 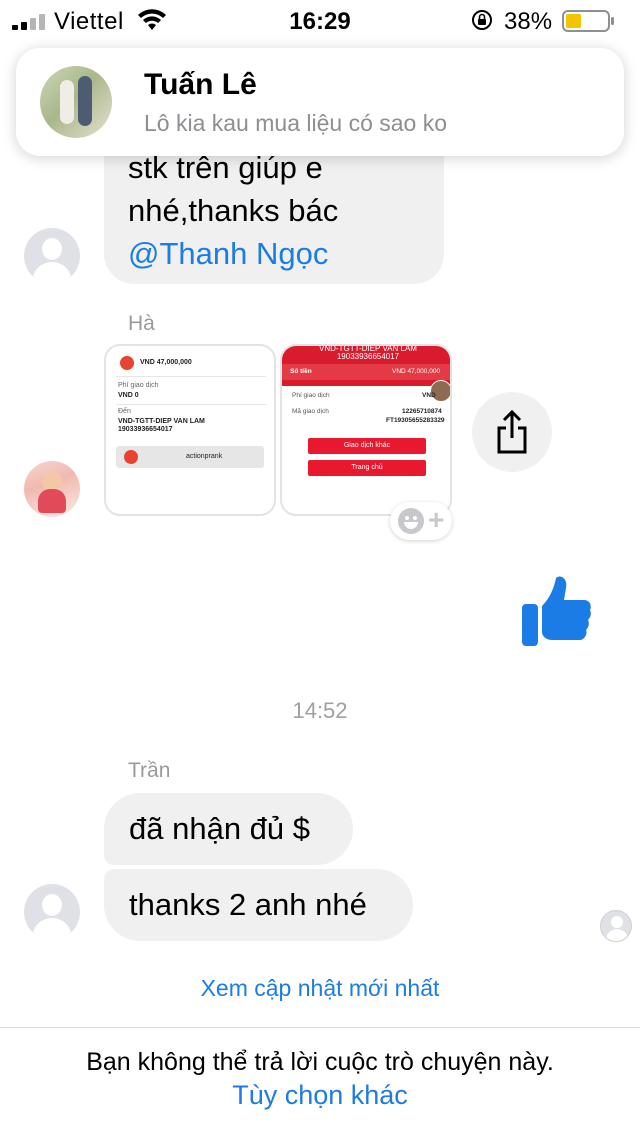 What do you see at coordinates (320, 1027) in the screenshot?
I see `divider` at bounding box center [320, 1027].